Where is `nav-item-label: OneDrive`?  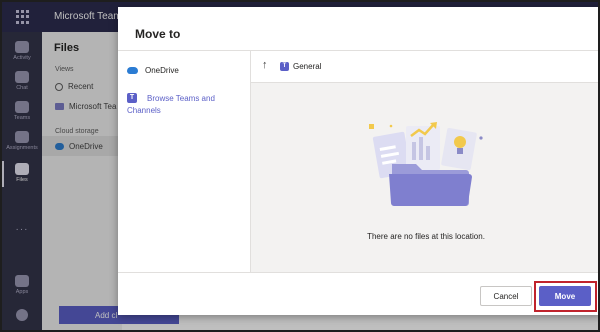 nav-item-label: OneDrive is located at coordinates (162, 70).